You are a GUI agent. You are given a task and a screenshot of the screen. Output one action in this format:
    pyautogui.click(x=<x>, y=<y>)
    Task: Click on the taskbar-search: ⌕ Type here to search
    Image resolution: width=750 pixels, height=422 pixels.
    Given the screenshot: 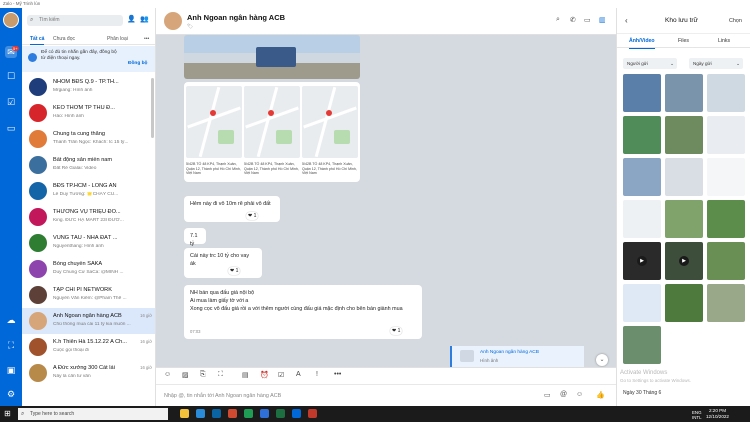 What is the action you would take?
    pyautogui.click(x=93, y=414)
    